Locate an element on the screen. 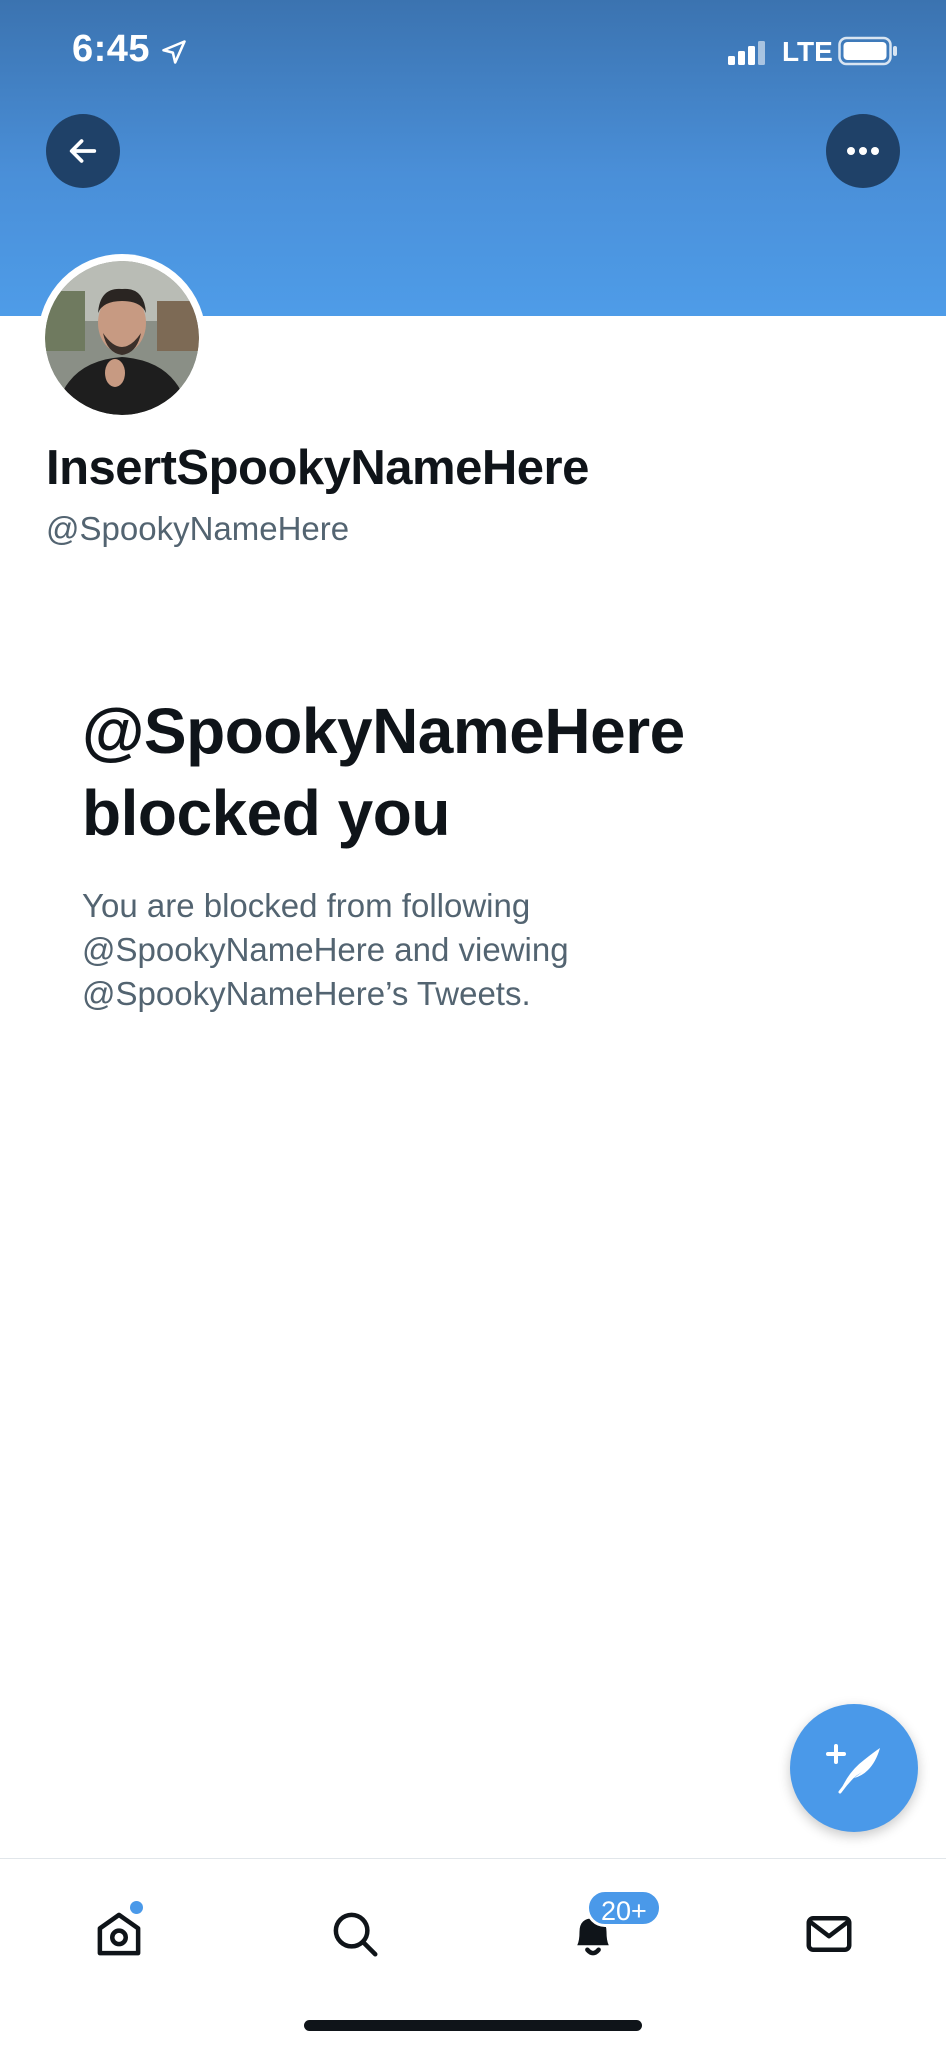  blocked-description-line: @SpookyNameHere’s Tweets. is located at coordinates (306, 993).